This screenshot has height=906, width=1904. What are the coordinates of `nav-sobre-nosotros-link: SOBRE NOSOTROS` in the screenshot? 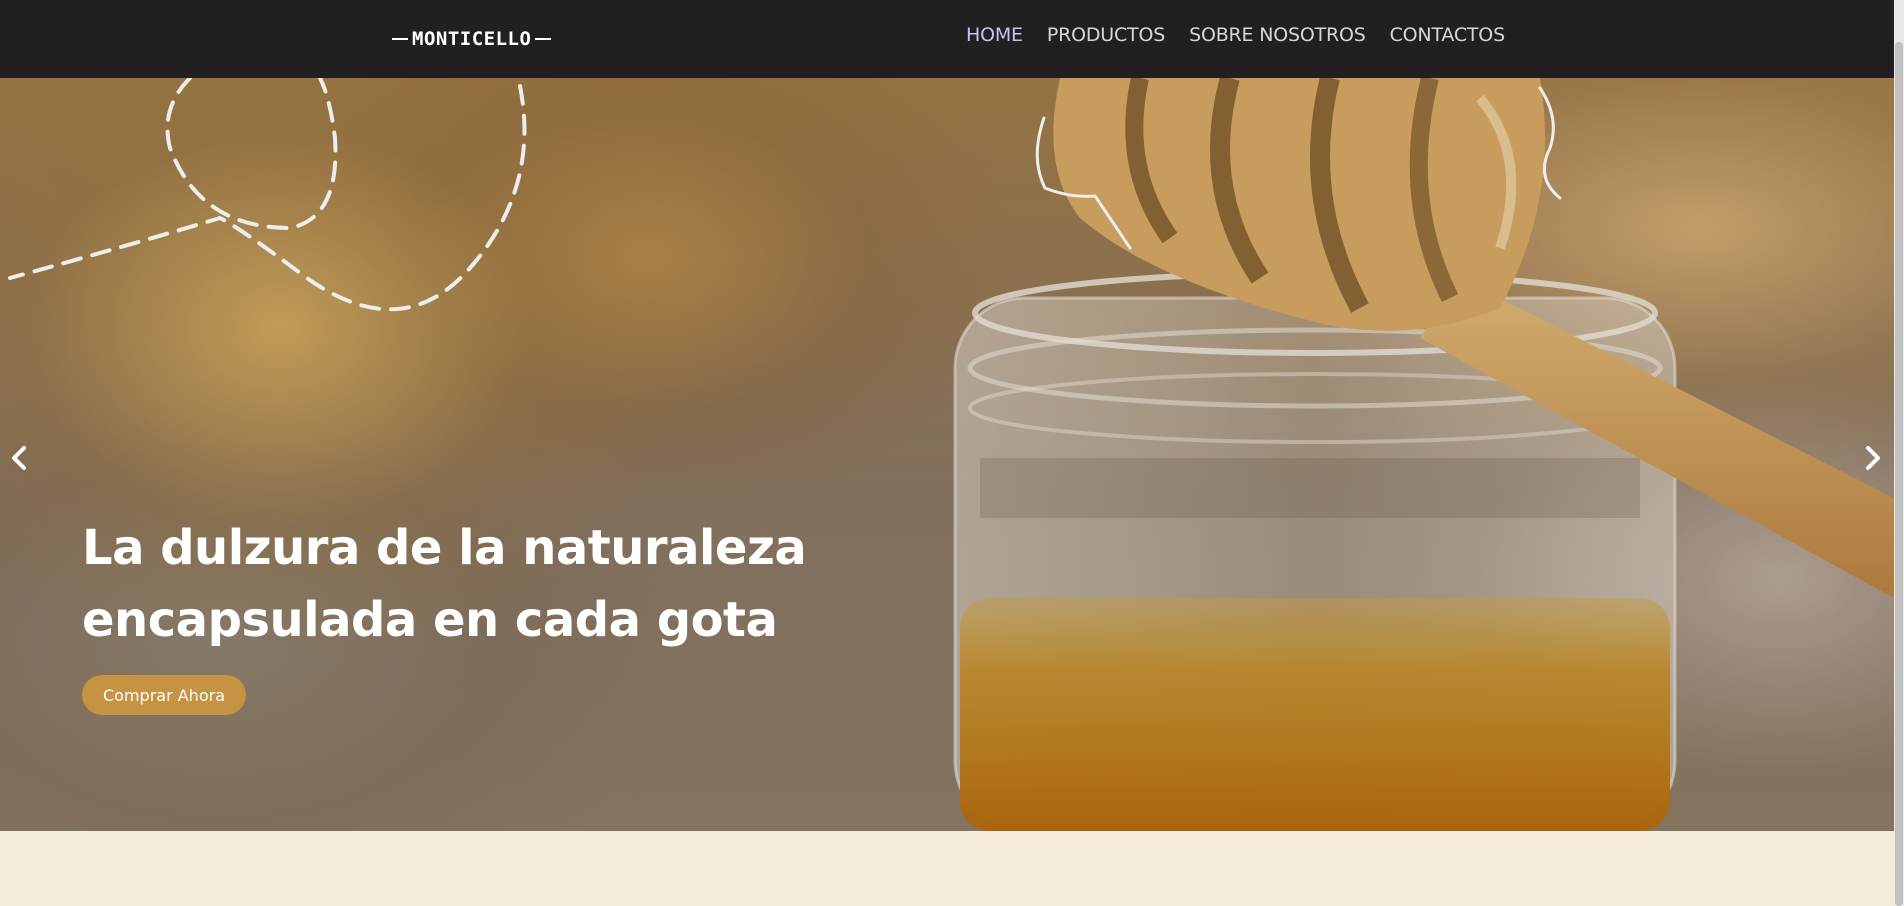 It's located at (1277, 35).